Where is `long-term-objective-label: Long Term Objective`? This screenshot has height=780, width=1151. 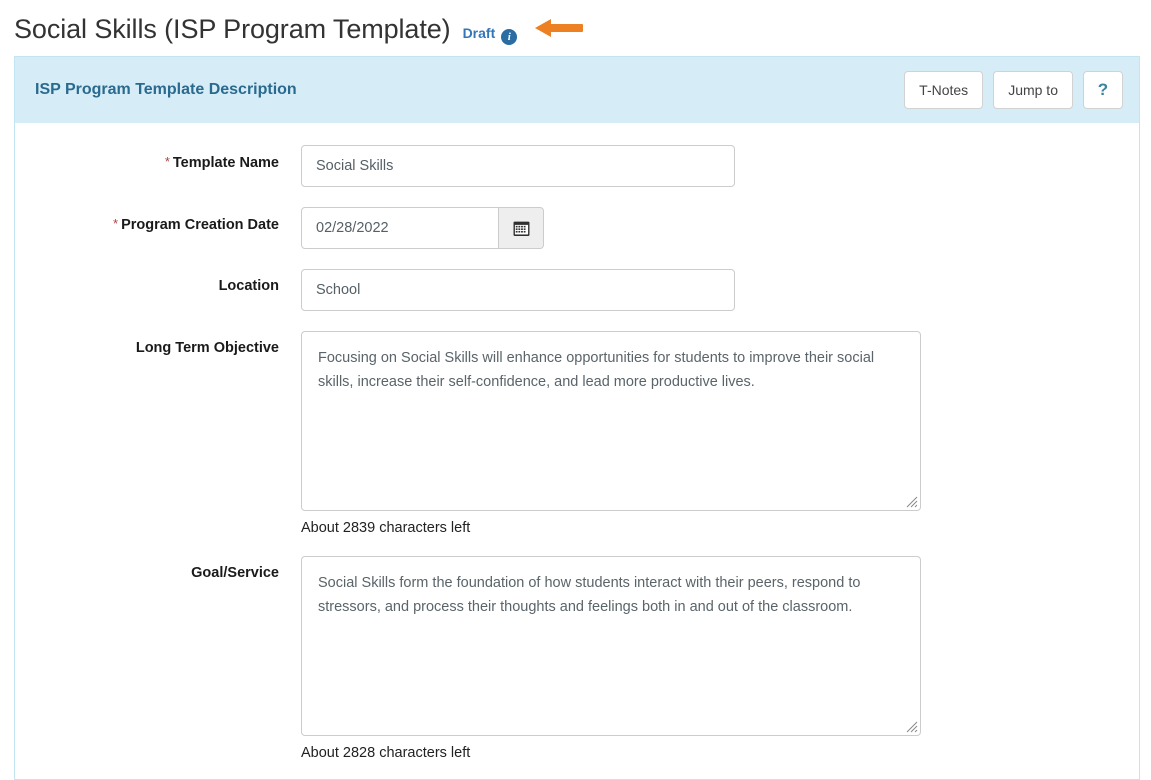
long-term-objective-label: Long Term Objective is located at coordinates (207, 348).